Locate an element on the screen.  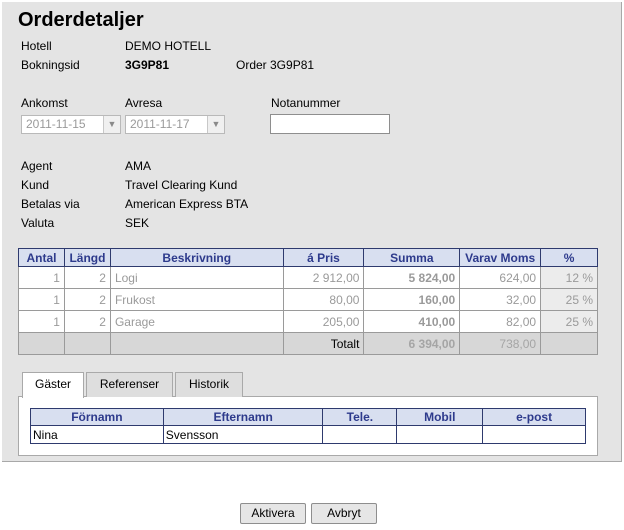
table-row: 1 2 Garage 205,00 410,00 82,00 25 % is located at coordinates (308, 321).